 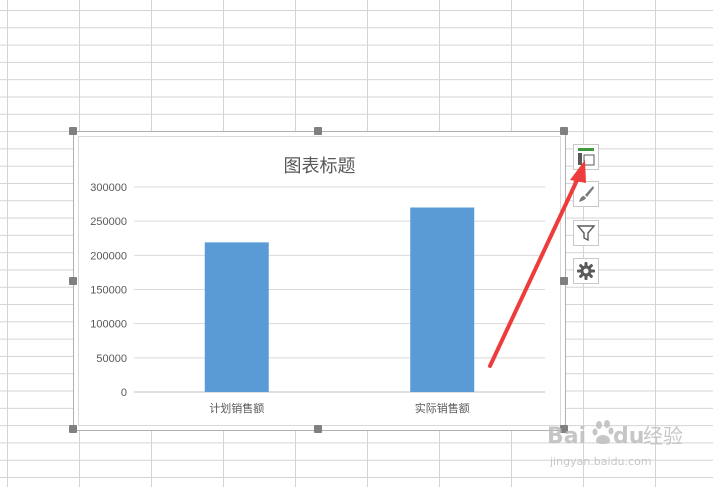 I want to click on funnel-icon, so click(x=586, y=233).